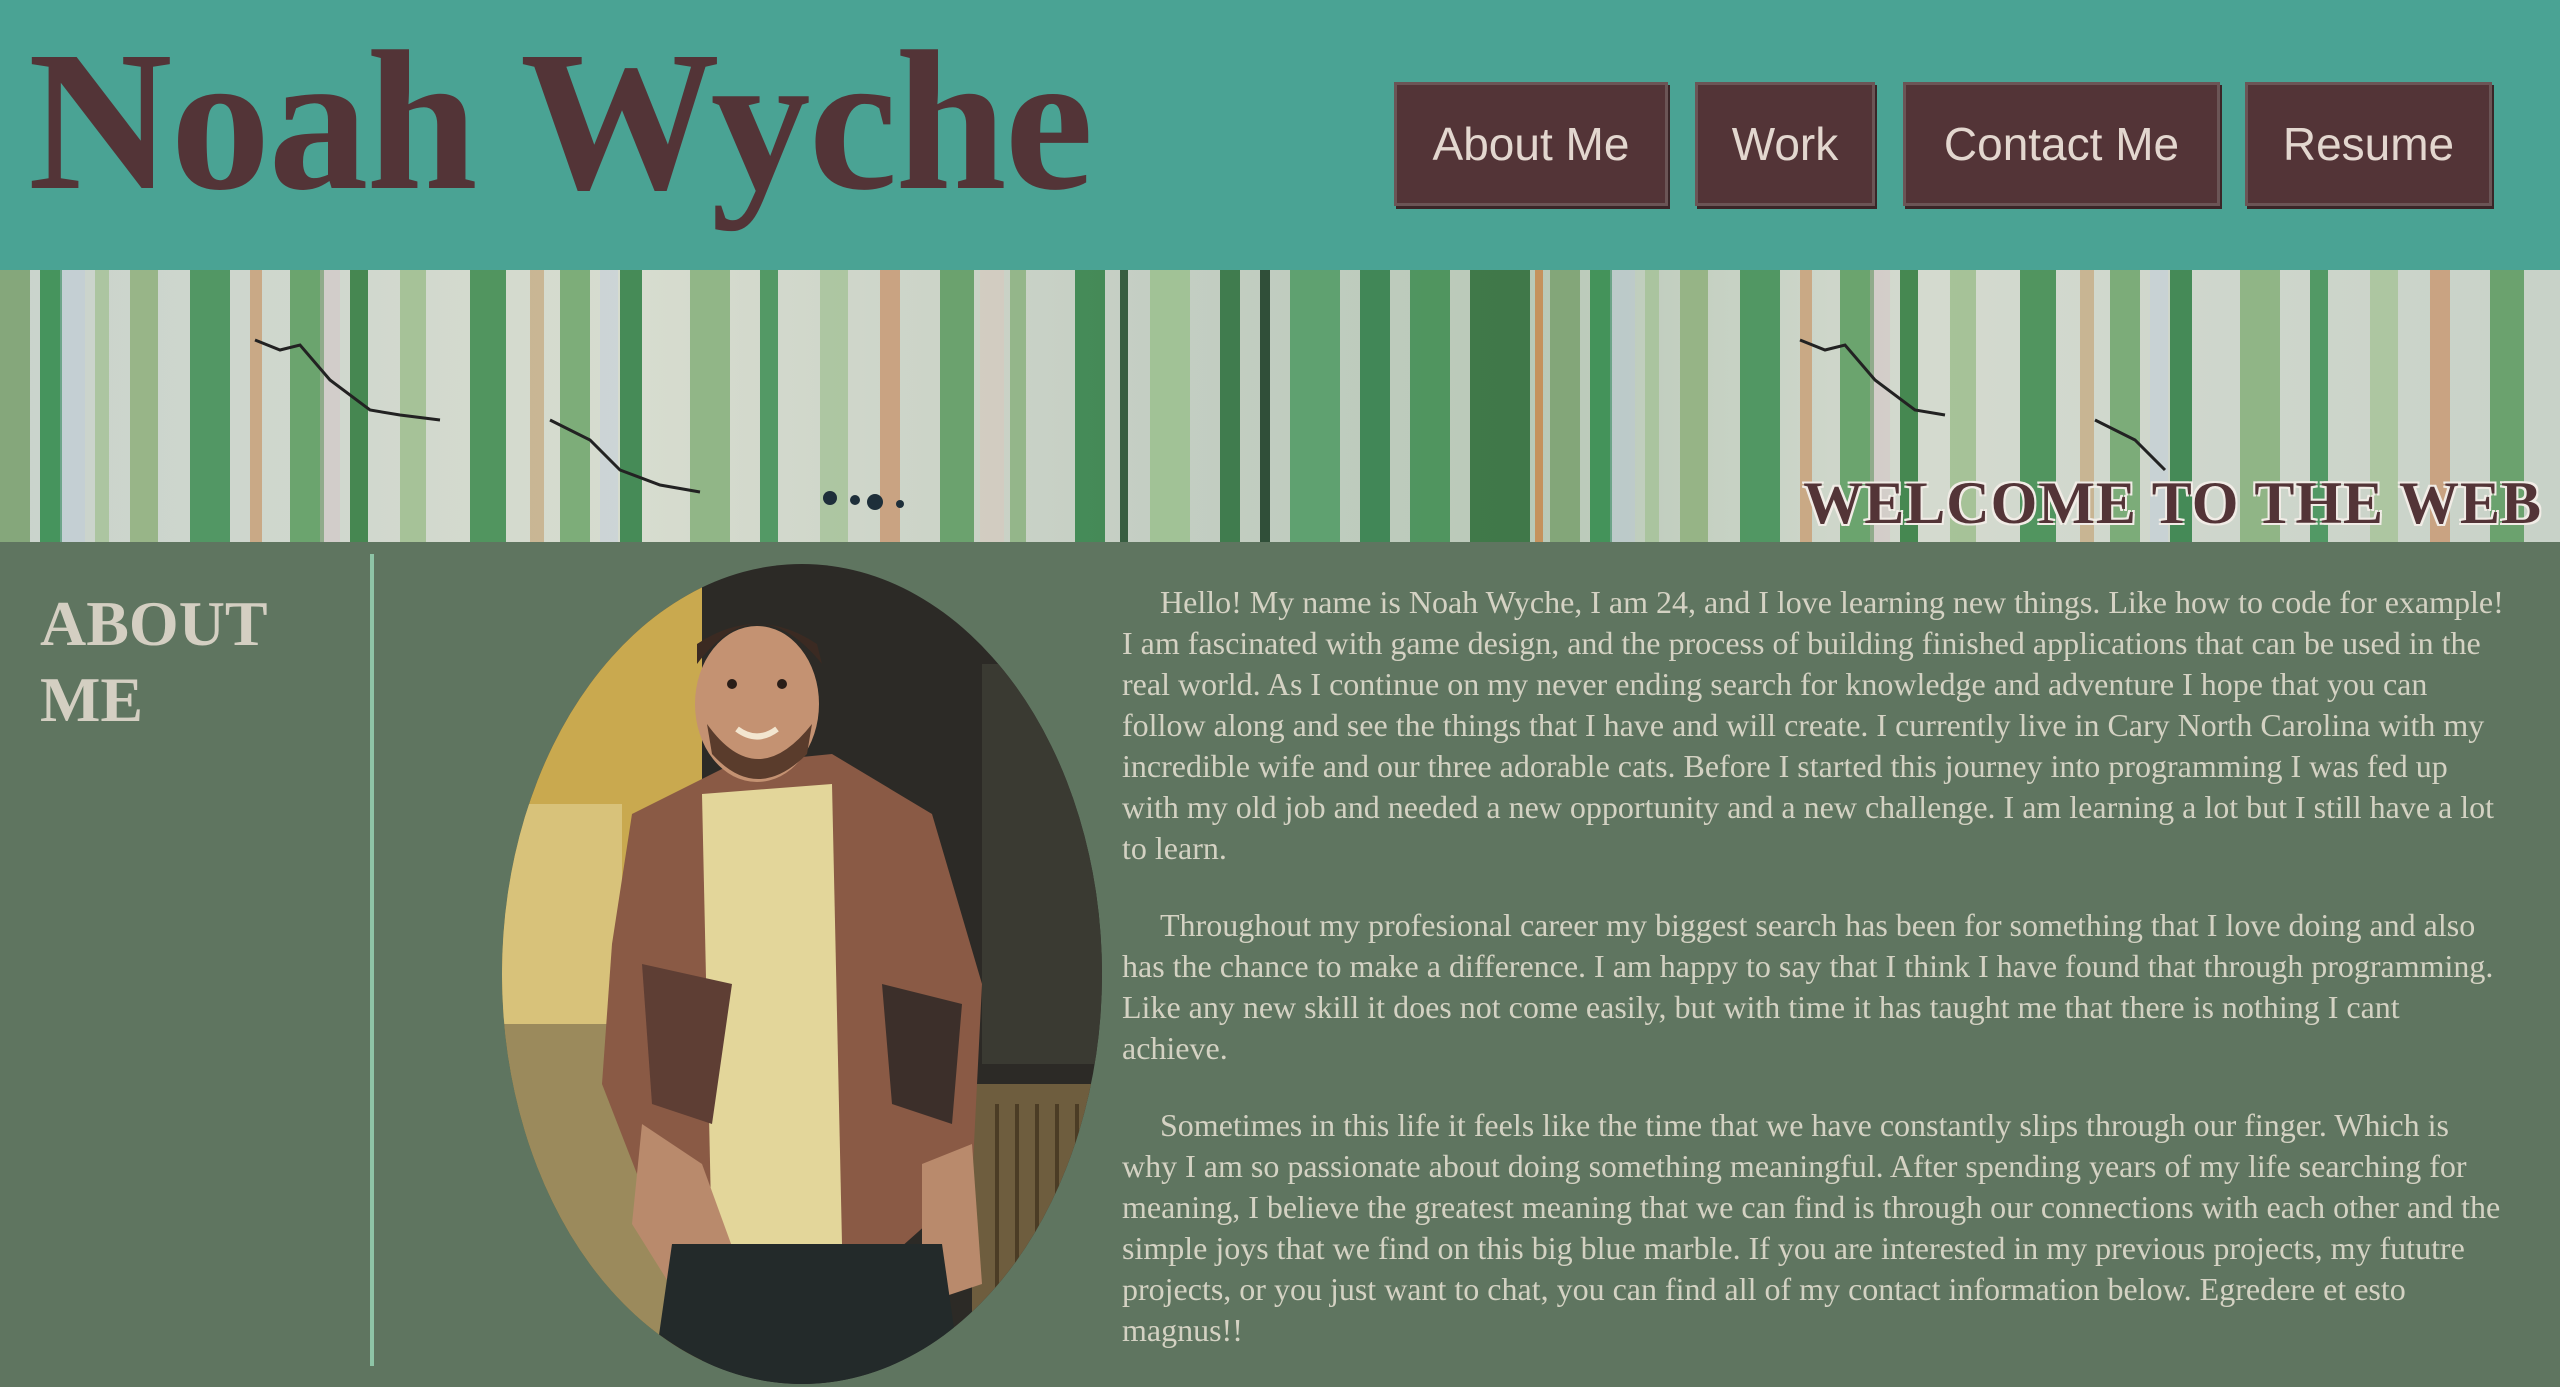  Describe the element at coordinates (2172, 503) in the screenshot. I see `banner-caption: WELCOME TO THE WEB` at that location.